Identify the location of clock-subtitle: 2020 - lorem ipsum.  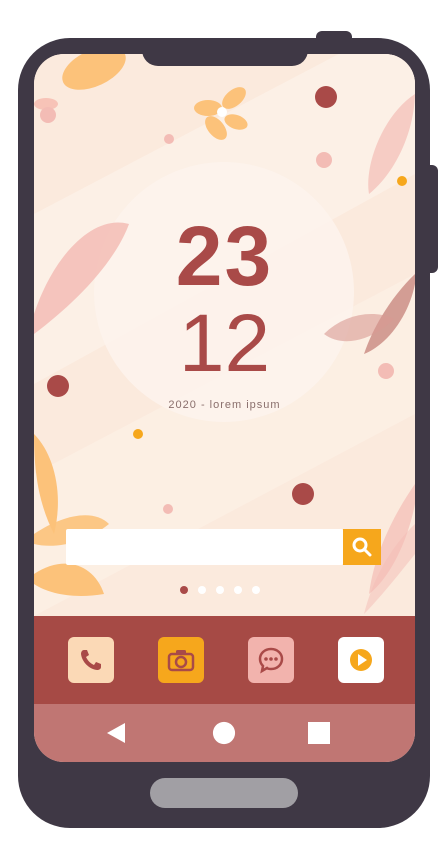
(224, 405).